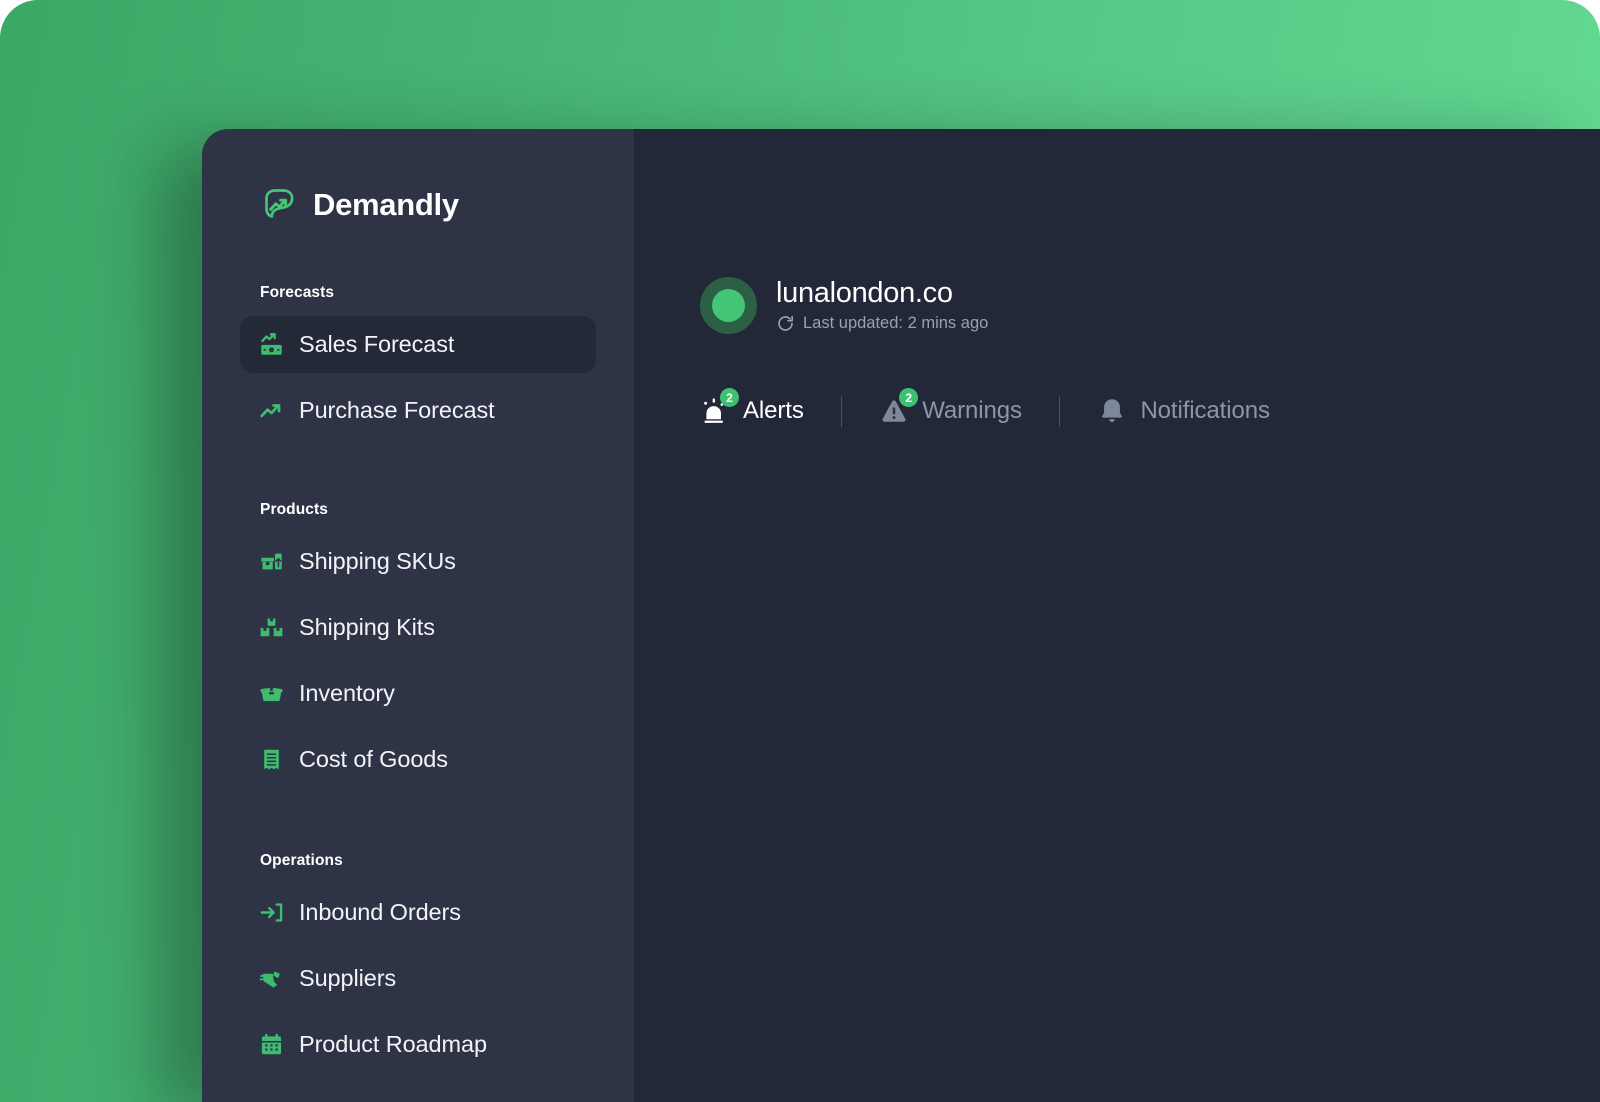  I want to click on tab-warnings: 2 Warnings, so click(950, 407).